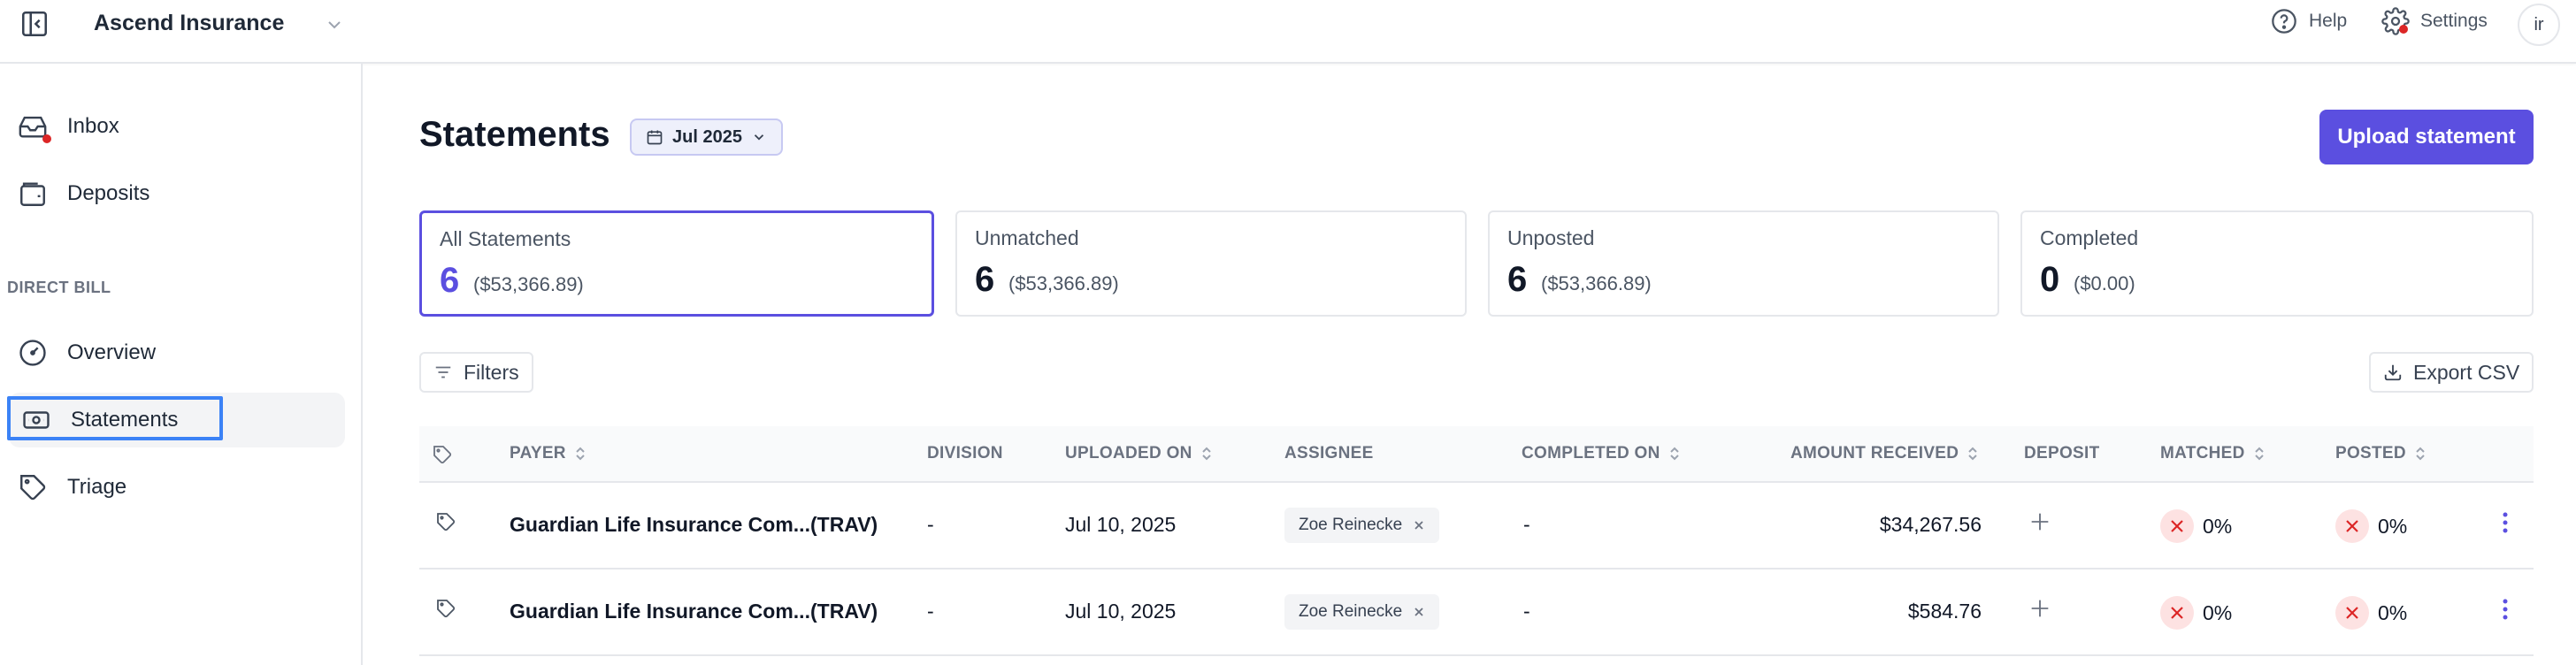 The width and height of the screenshot is (2576, 665). Describe the element at coordinates (1602, 453) in the screenshot. I see `column-header-completed-on: COMPLETED ON` at that location.